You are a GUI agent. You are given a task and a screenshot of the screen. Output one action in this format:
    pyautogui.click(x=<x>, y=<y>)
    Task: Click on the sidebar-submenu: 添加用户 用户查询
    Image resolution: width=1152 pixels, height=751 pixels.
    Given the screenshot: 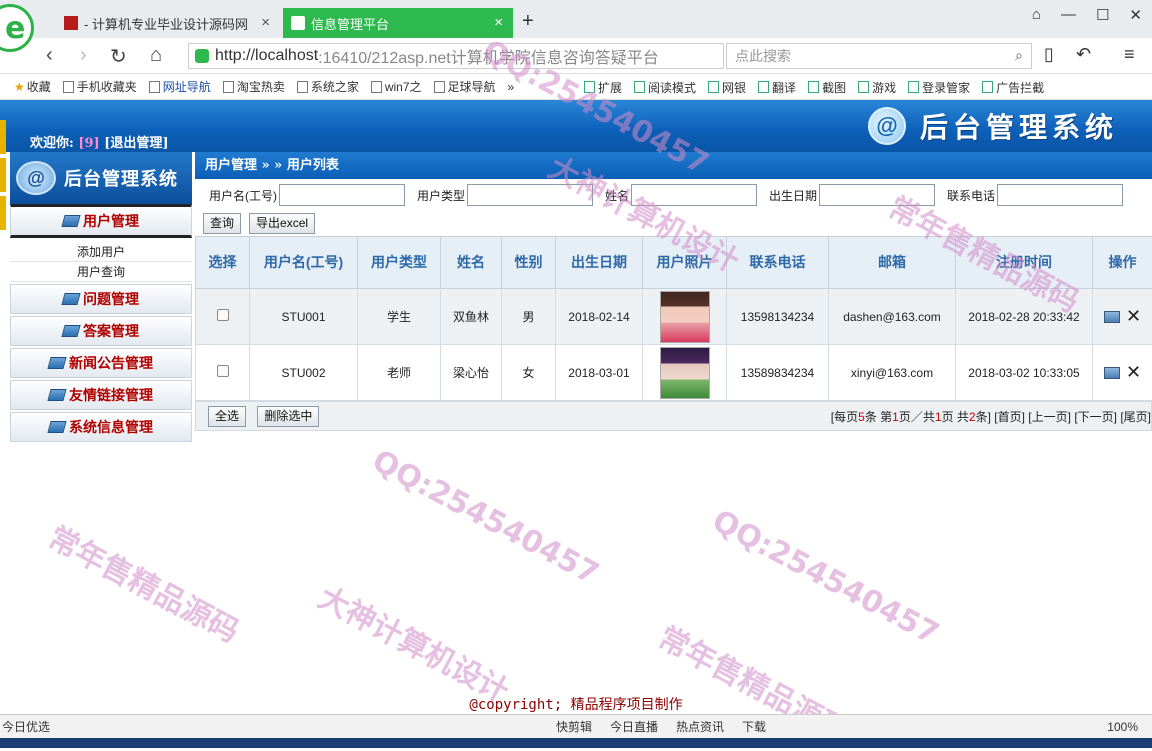 What is the action you would take?
    pyautogui.click(x=101, y=260)
    